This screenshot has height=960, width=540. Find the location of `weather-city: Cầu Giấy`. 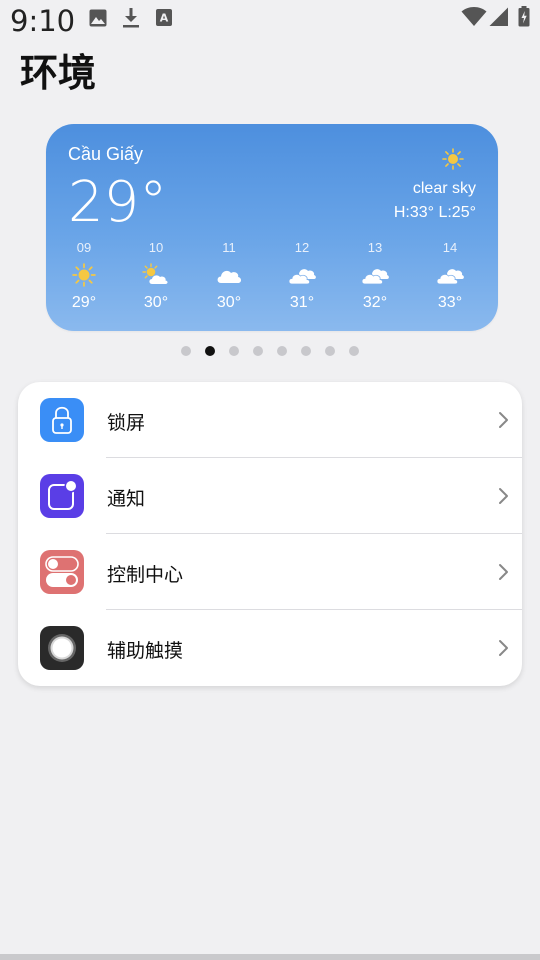

weather-city: Cầu Giấy is located at coordinates (106, 154).